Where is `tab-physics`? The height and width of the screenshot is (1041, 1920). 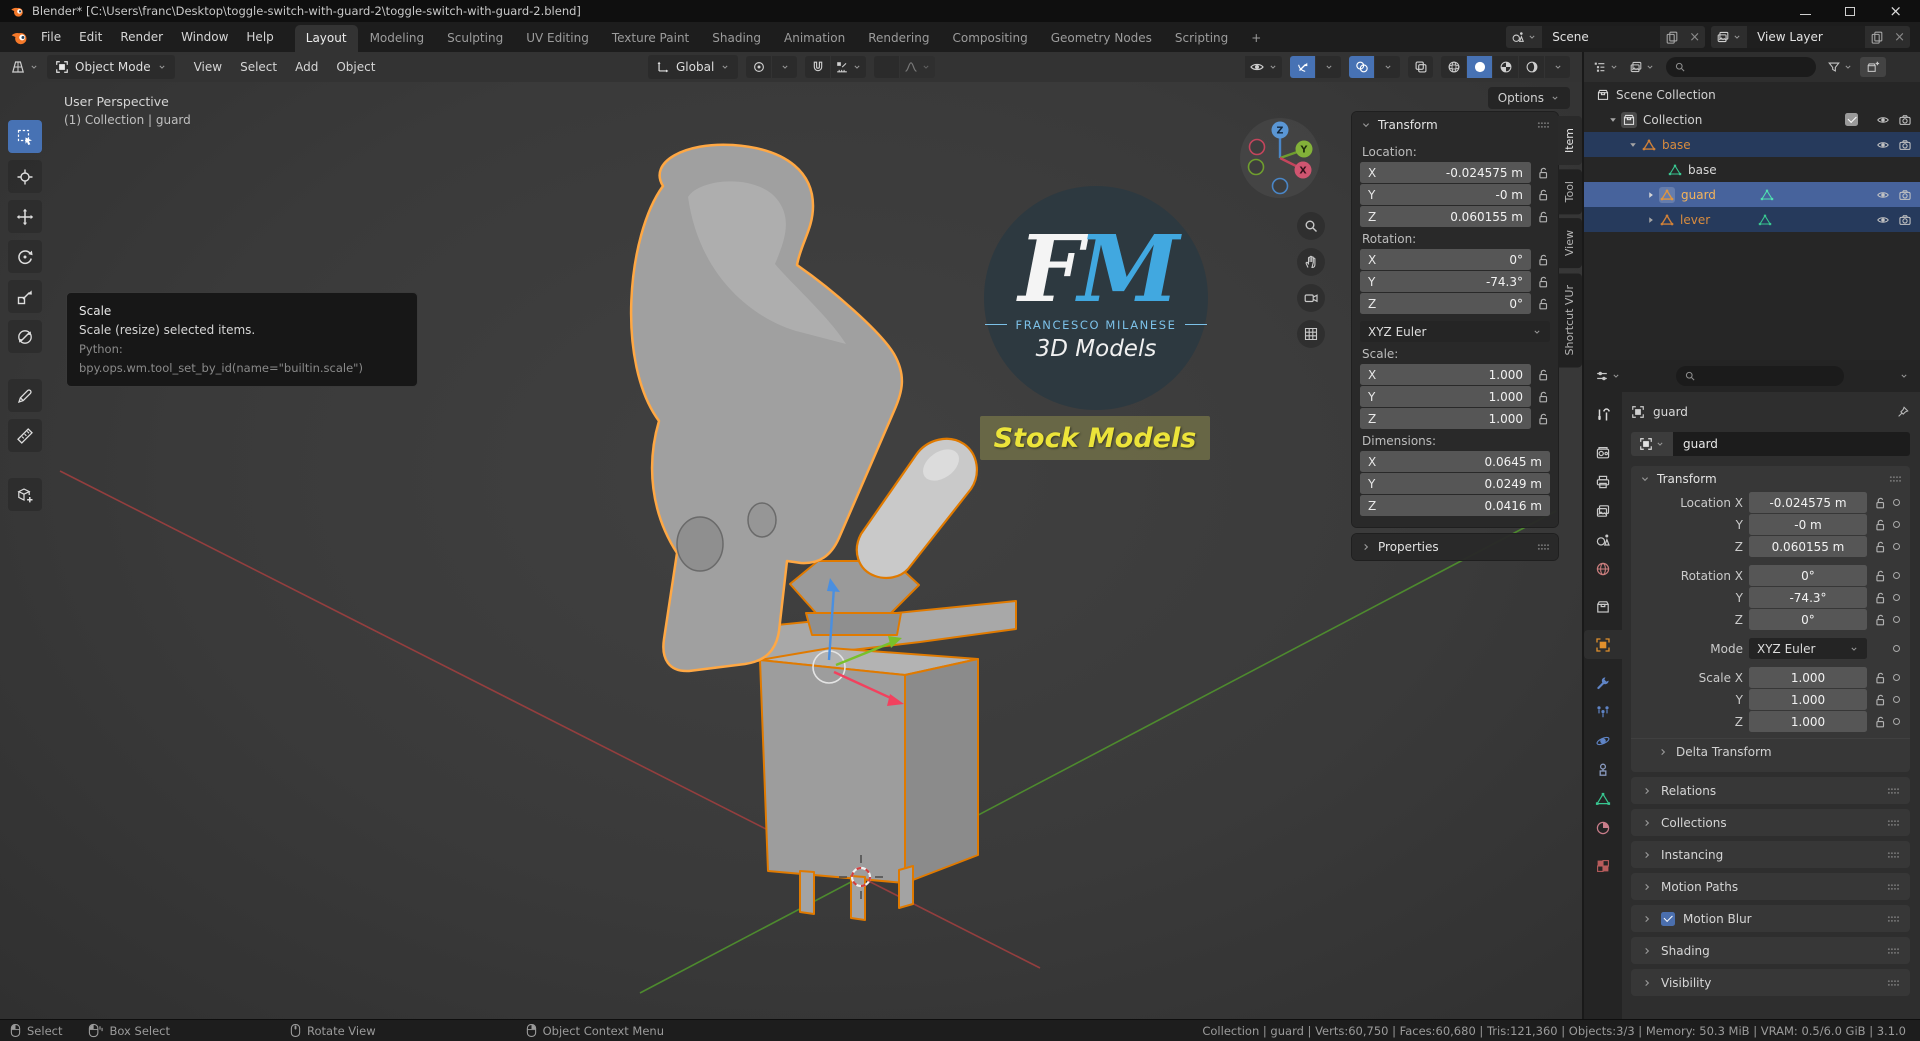 tab-physics is located at coordinates (1603, 740).